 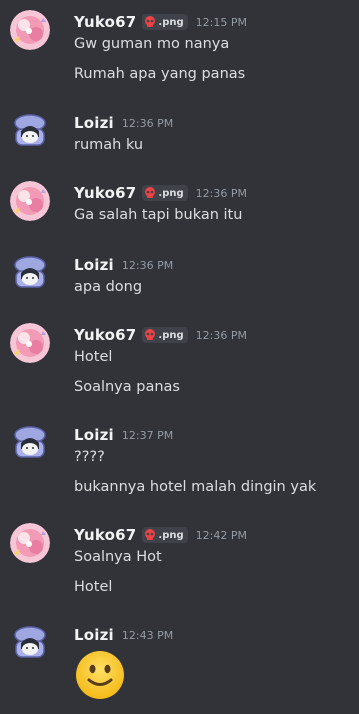 I want to click on message-text: Gw guman mo nanya, so click(x=152, y=44).